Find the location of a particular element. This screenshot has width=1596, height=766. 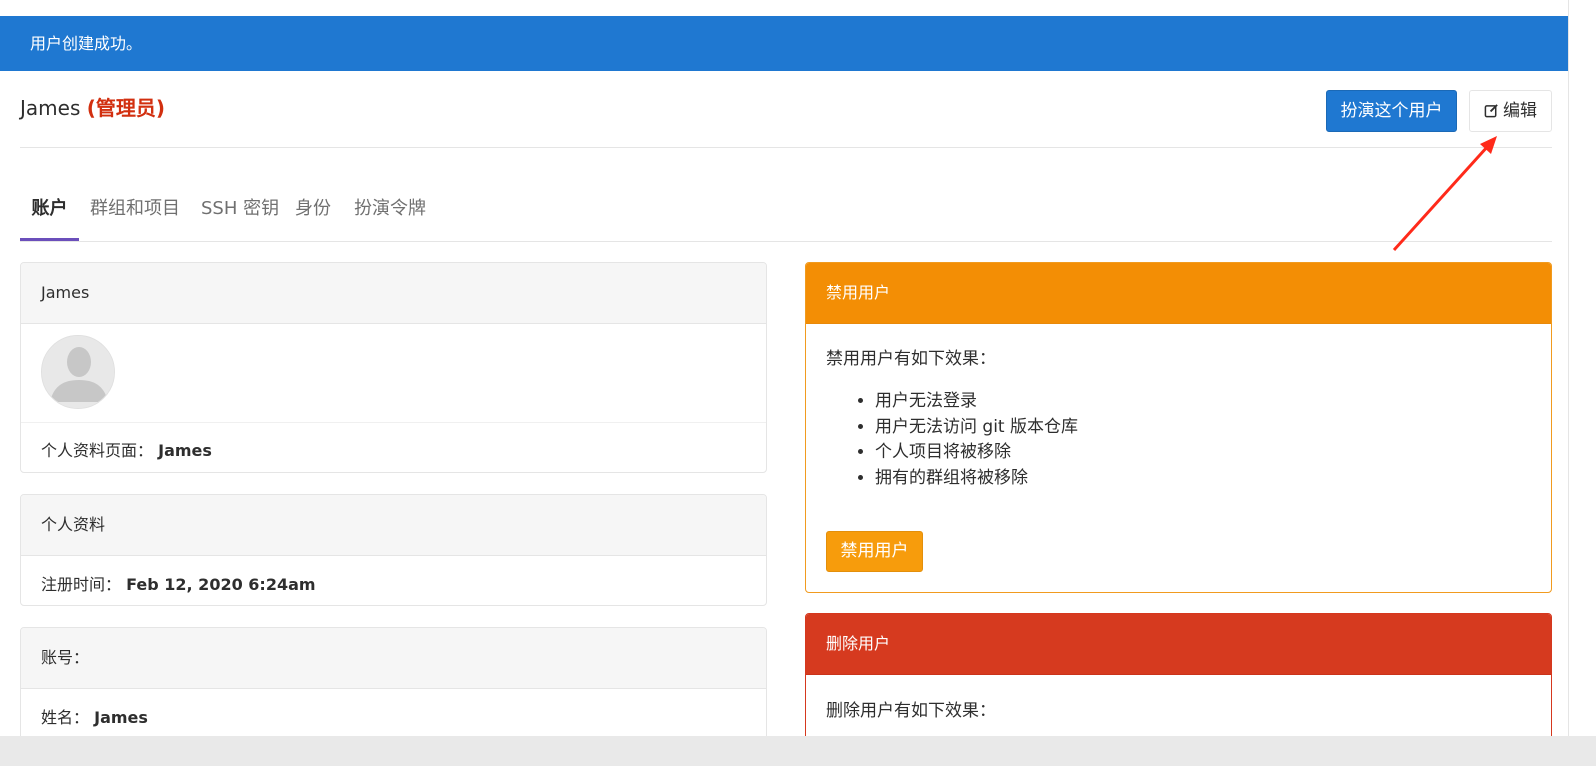

block-user-intro: 禁用用户有如下效果： is located at coordinates (911, 359).